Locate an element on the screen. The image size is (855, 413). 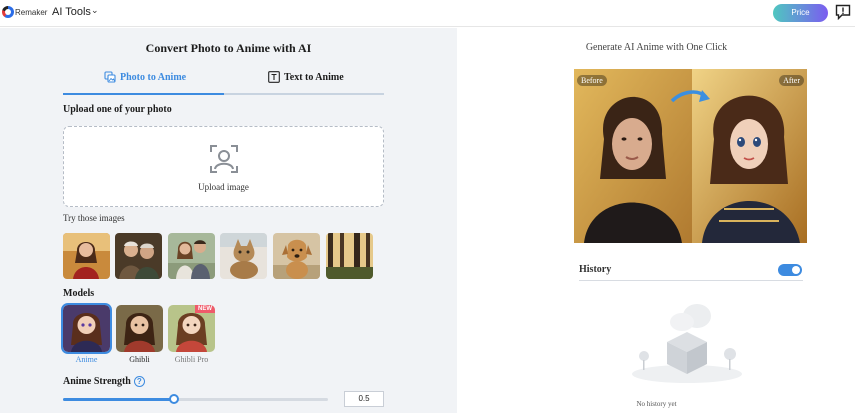
tab-photo-to-anime: Photo to Anime is located at coordinates (145, 77).